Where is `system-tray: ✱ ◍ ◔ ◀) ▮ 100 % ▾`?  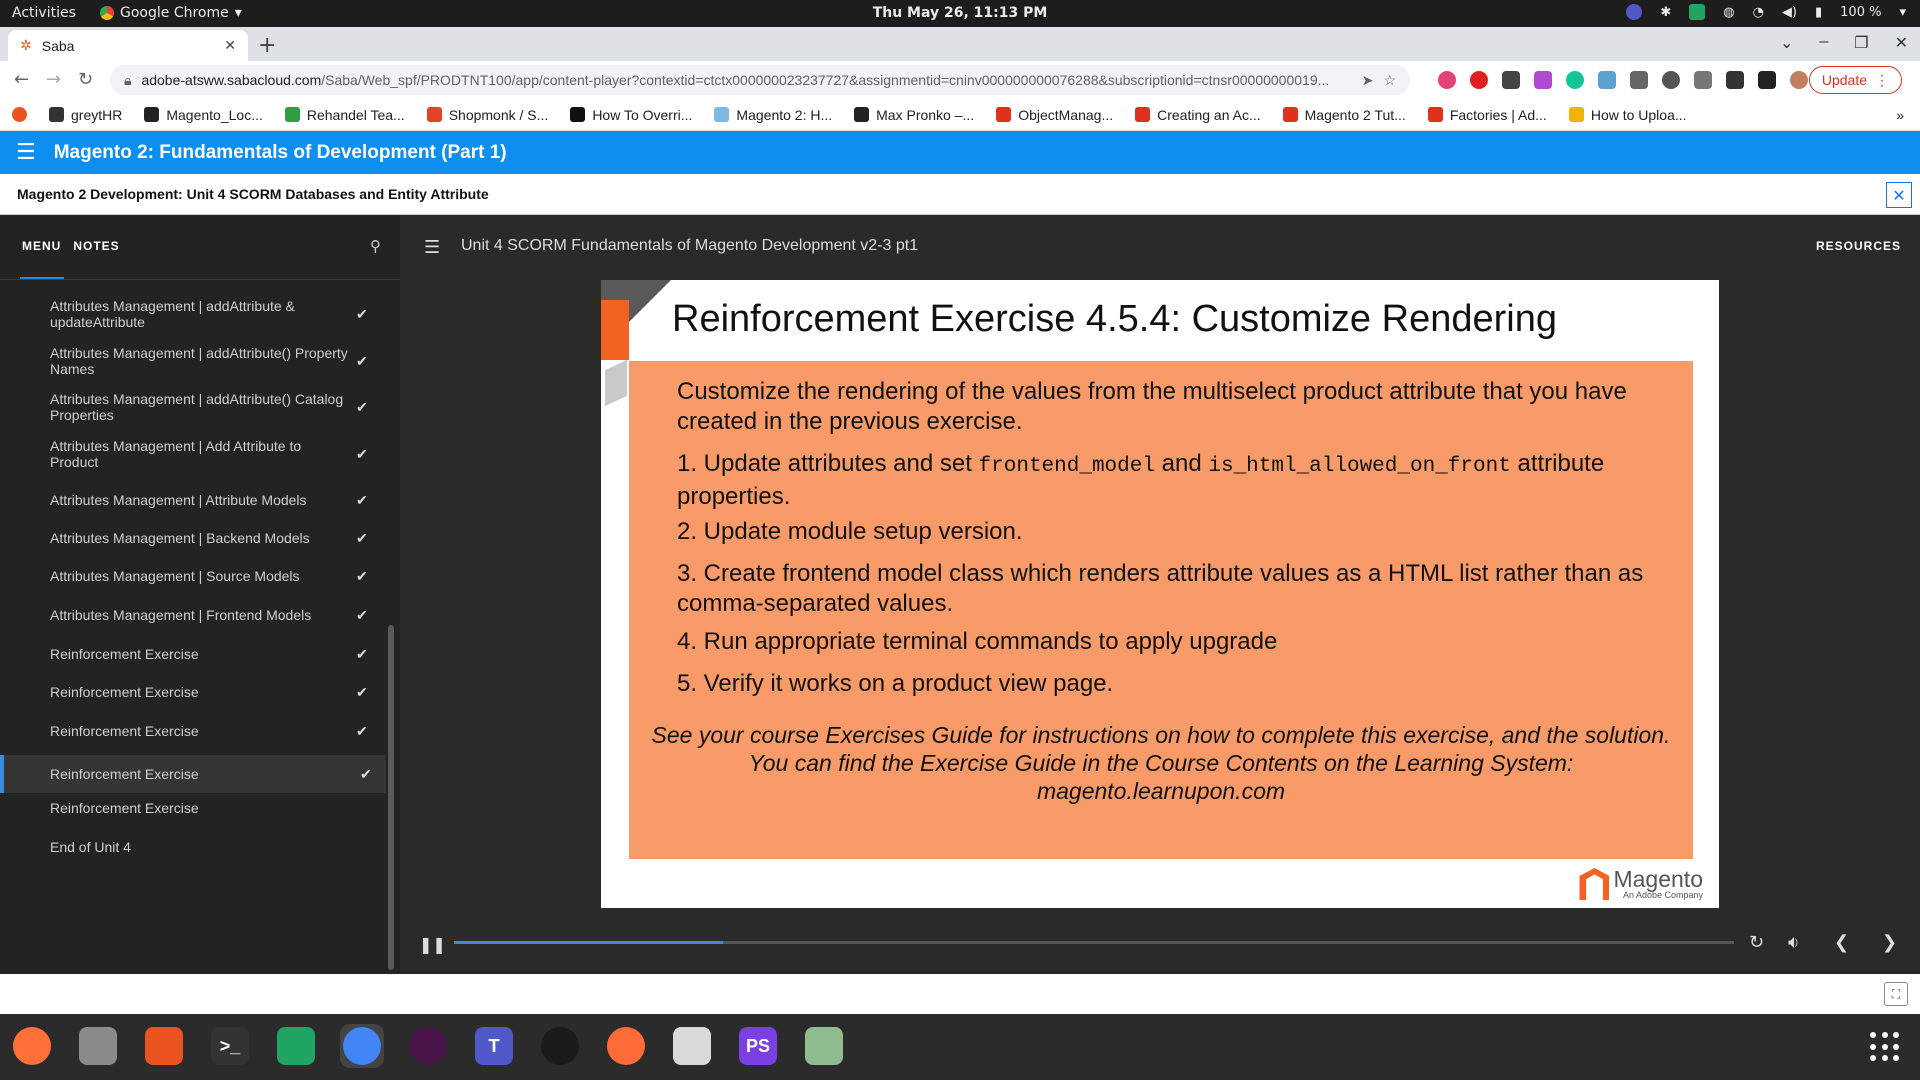 system-tray: ✱ ◍ ◔ ◀) ▮ 100 % ▾ is located at coordinates (1766, 12).